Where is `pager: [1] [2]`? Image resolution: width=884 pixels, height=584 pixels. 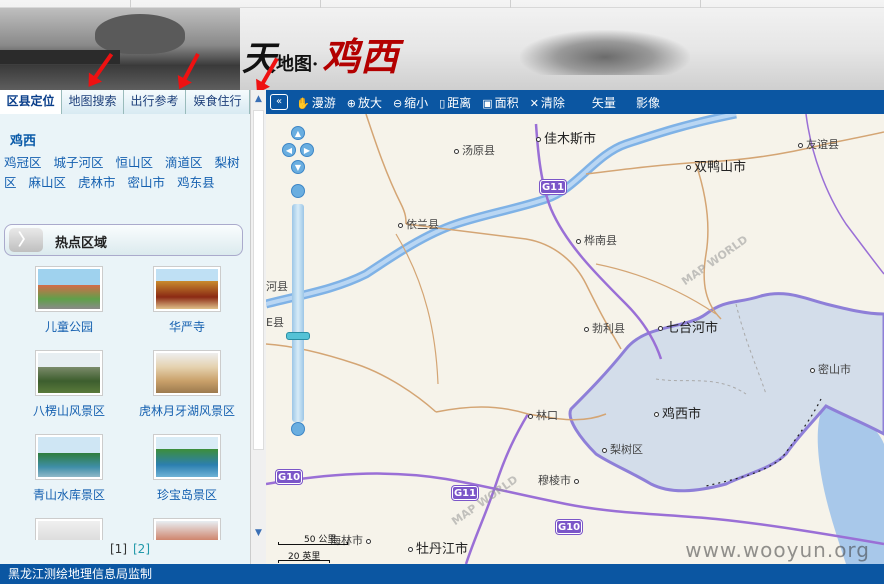
pager: [1] [2] is located at coordinates (130, 549).